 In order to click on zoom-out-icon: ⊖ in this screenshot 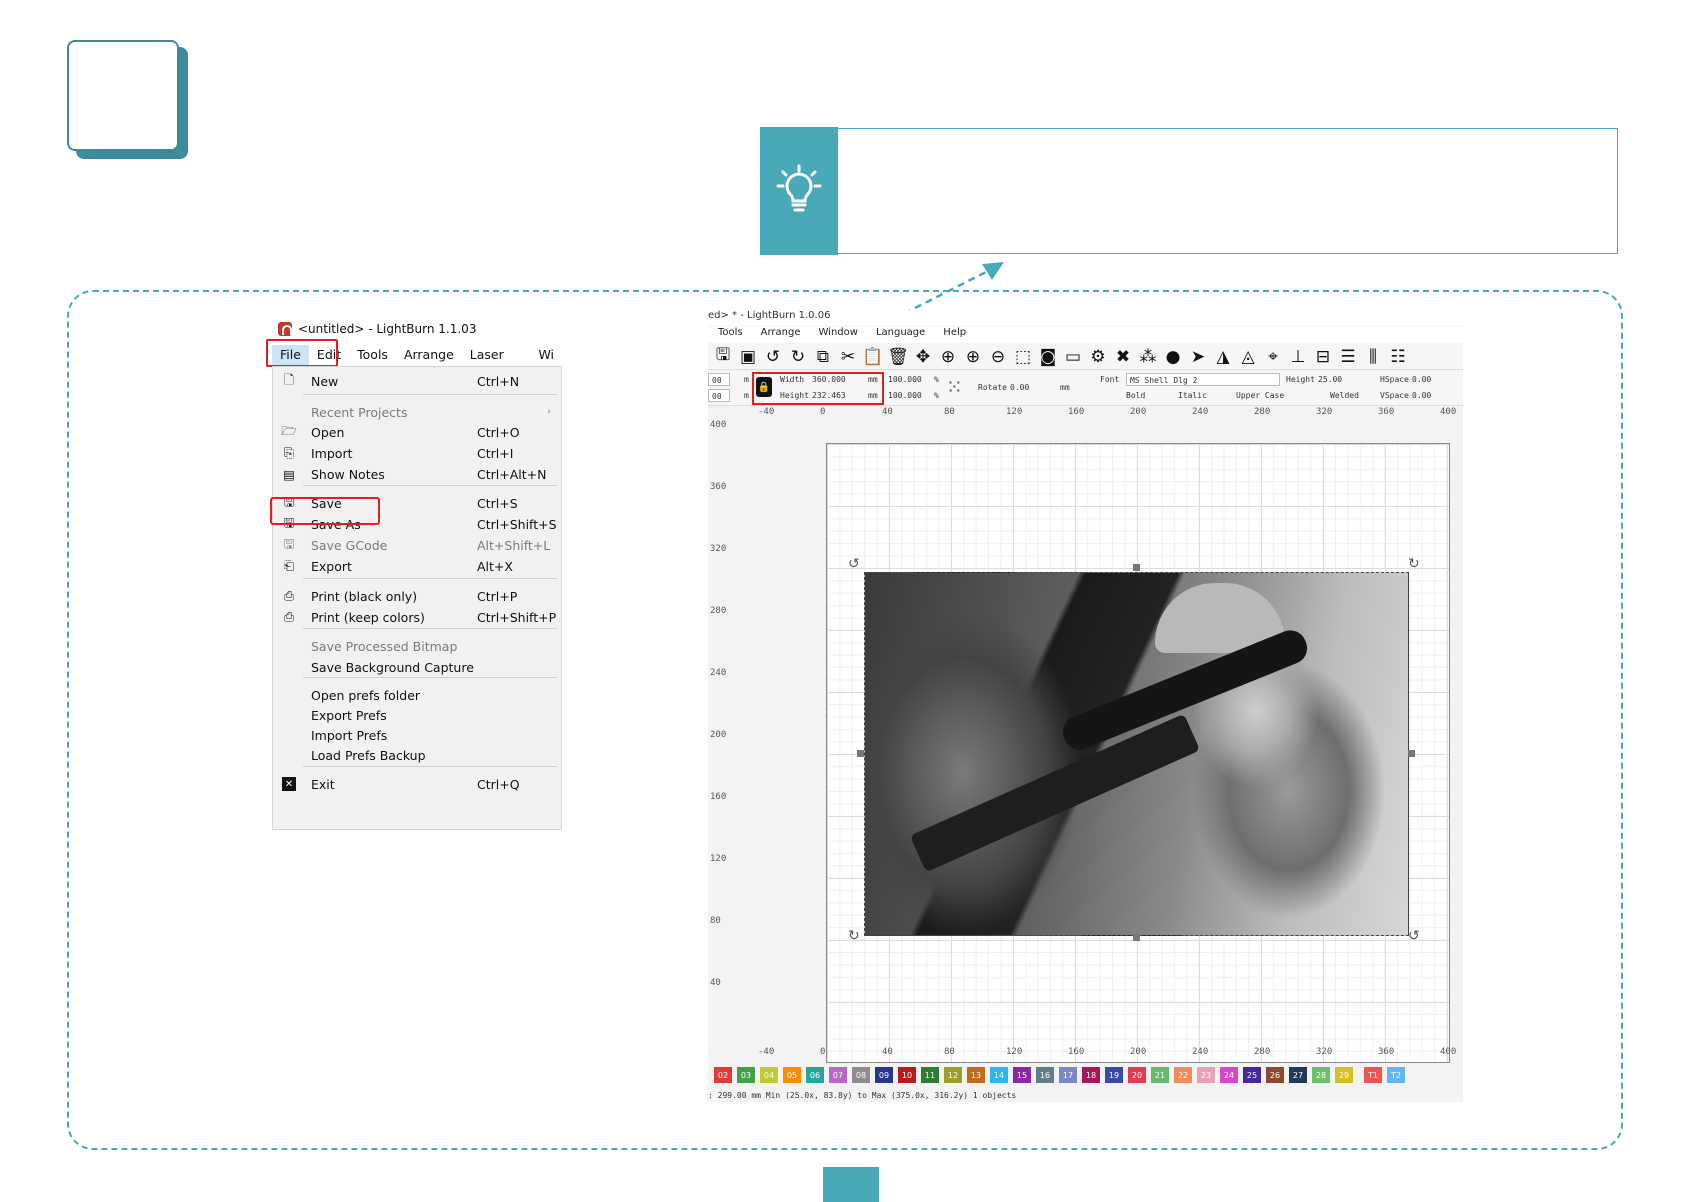, I will do `click(998, 357)`.